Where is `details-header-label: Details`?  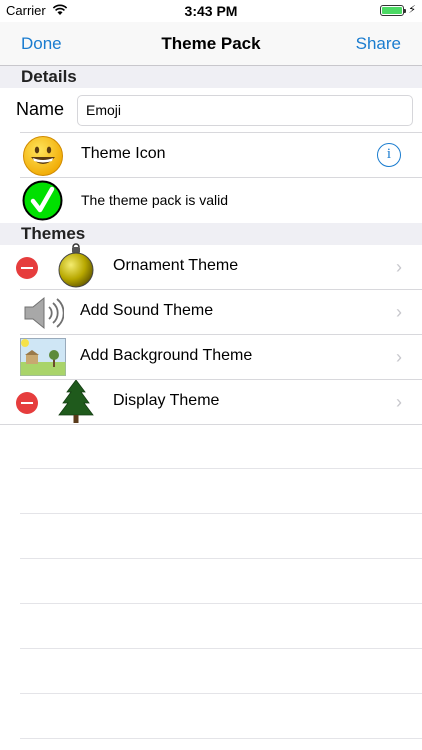 details-header-label: Details is located at coordinates (49, 76).